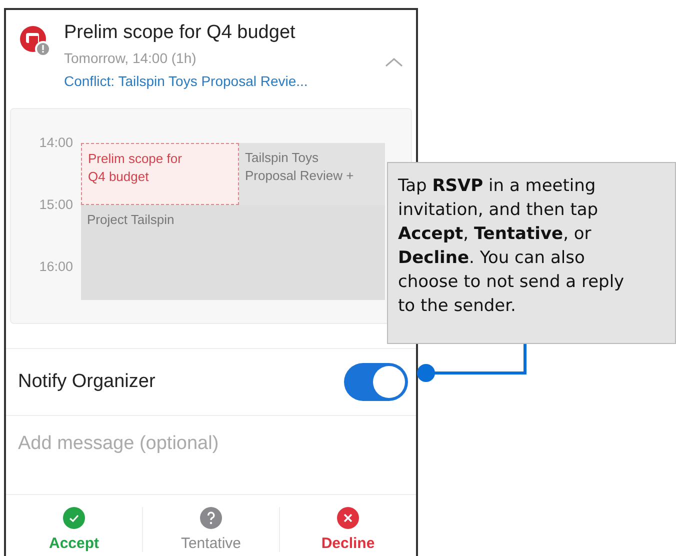  Describe the element at coordinates (131, 58) in the screenshot. I see `event-time: Tomorrow, 14:00 (1h)` at that location.